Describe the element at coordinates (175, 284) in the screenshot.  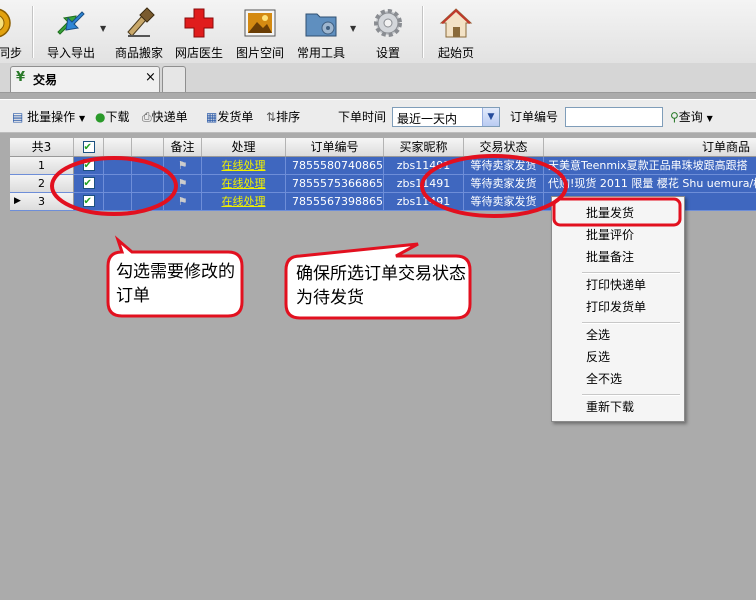
I see `left-callout-text: 勾选需要修改的订单` at that location.